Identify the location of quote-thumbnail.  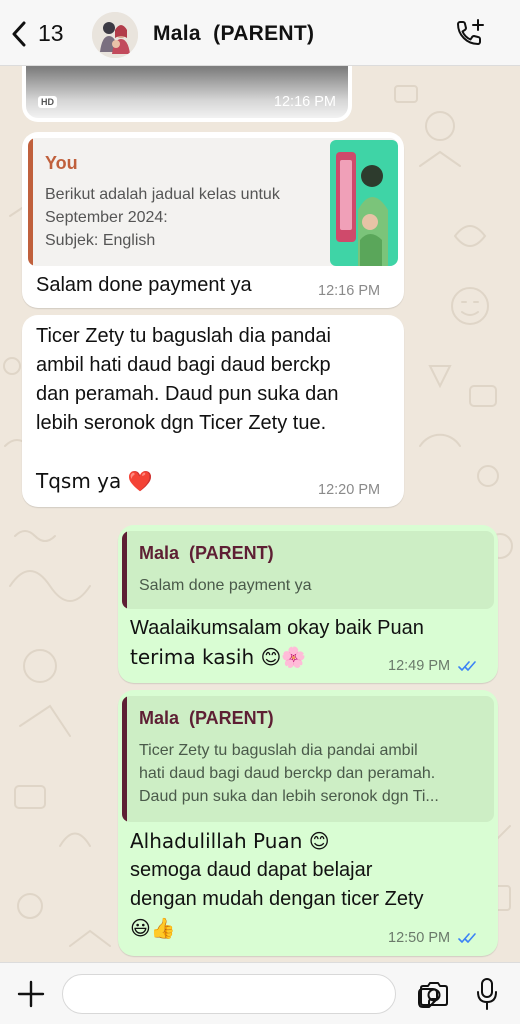
(364, 203).